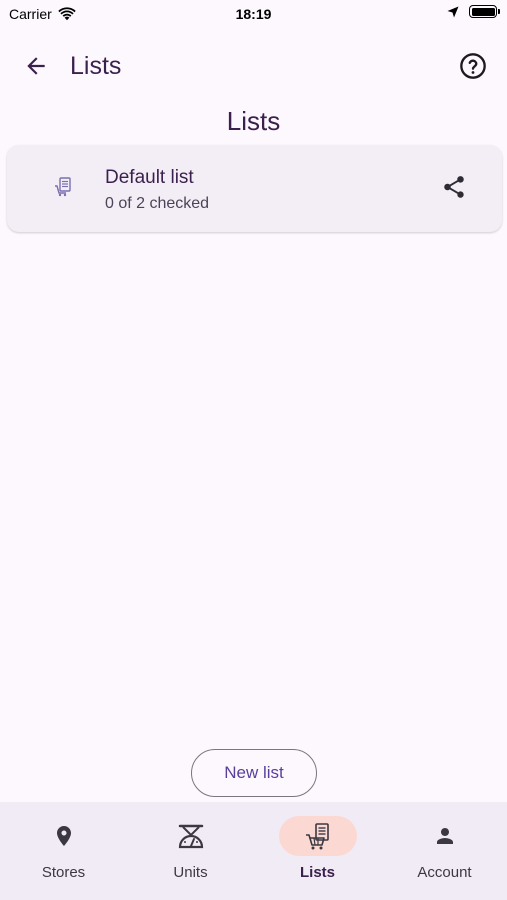  I want to click on help-button, so click(473, 66).